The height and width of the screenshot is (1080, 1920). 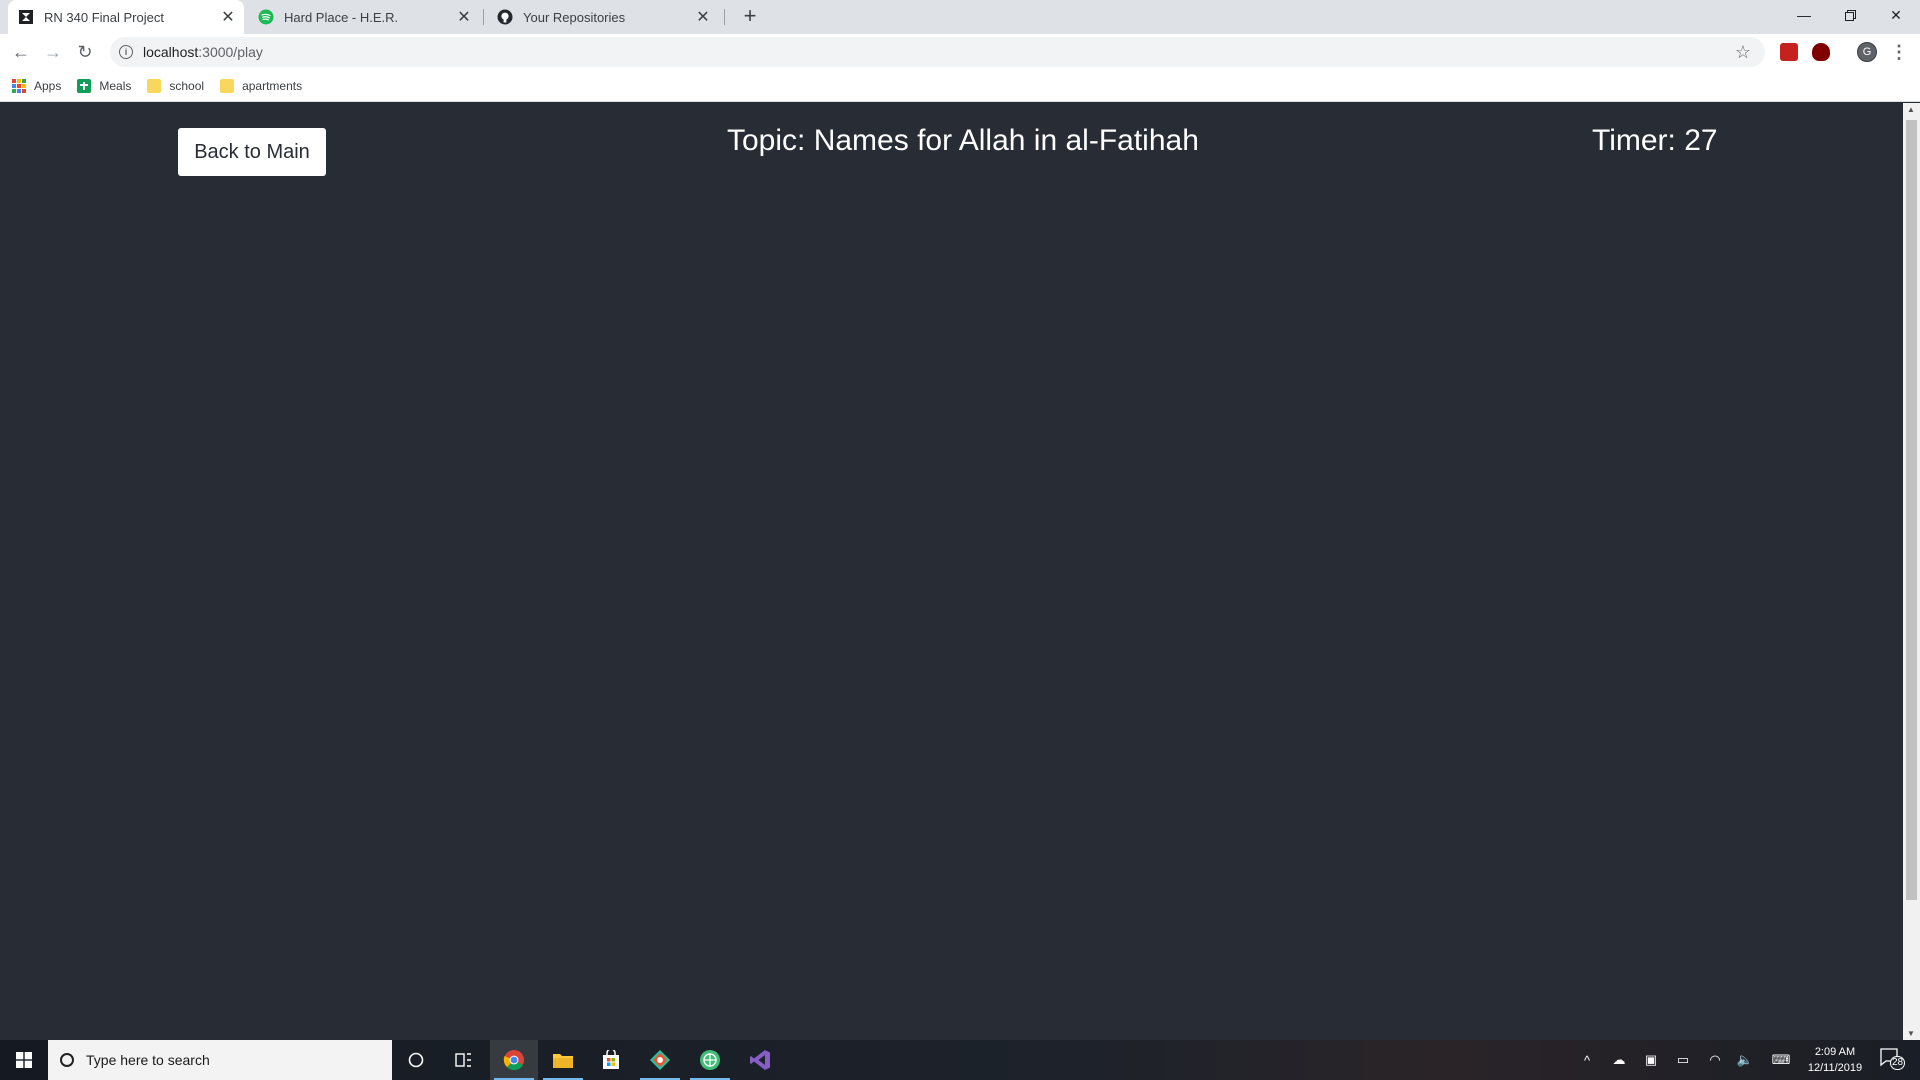 I want to click on scroll-down-arrow-icon: ▼, so click(x=1911, y=1033).